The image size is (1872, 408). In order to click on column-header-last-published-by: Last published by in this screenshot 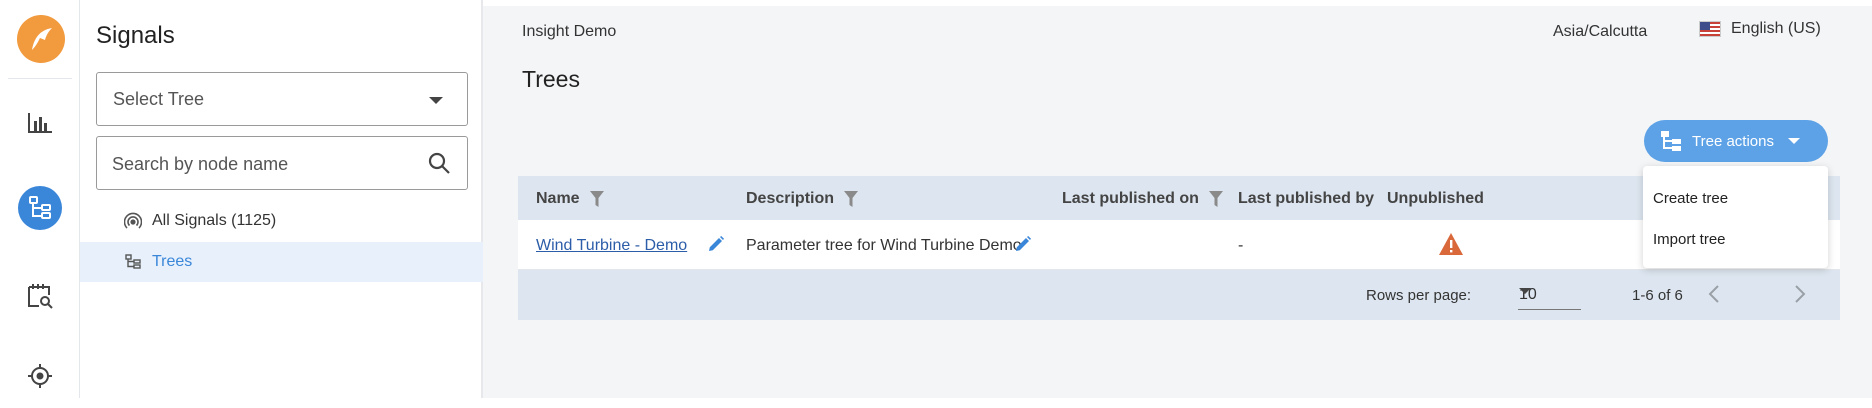, I will do `click(1306, 199)`.